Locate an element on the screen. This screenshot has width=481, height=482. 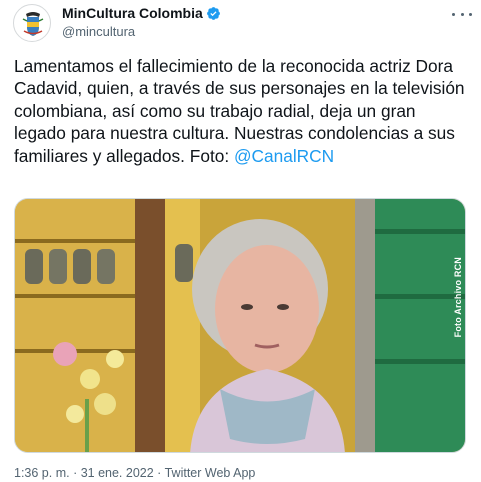
account-name-row: MinCultura Colombia is located at coordinates (141, 13).